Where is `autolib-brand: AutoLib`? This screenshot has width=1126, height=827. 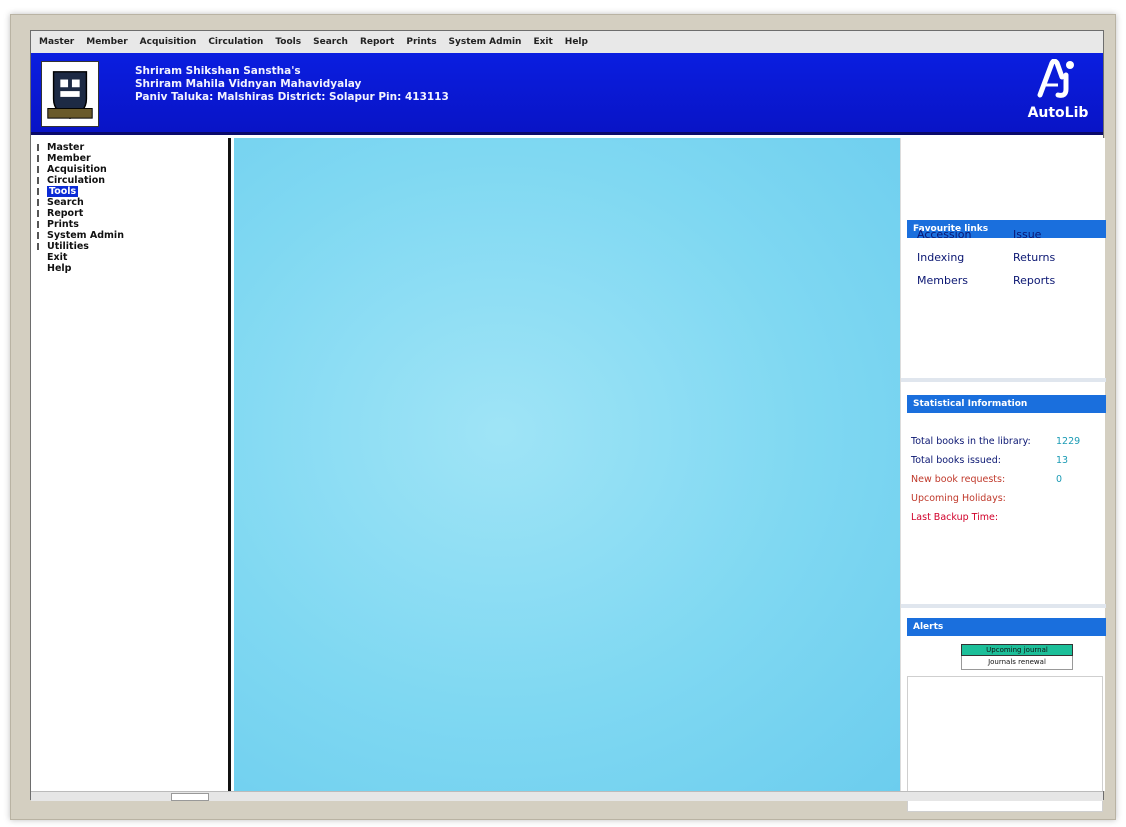 autolib-brand: AutoLib is located at coordinates (1058, 95).